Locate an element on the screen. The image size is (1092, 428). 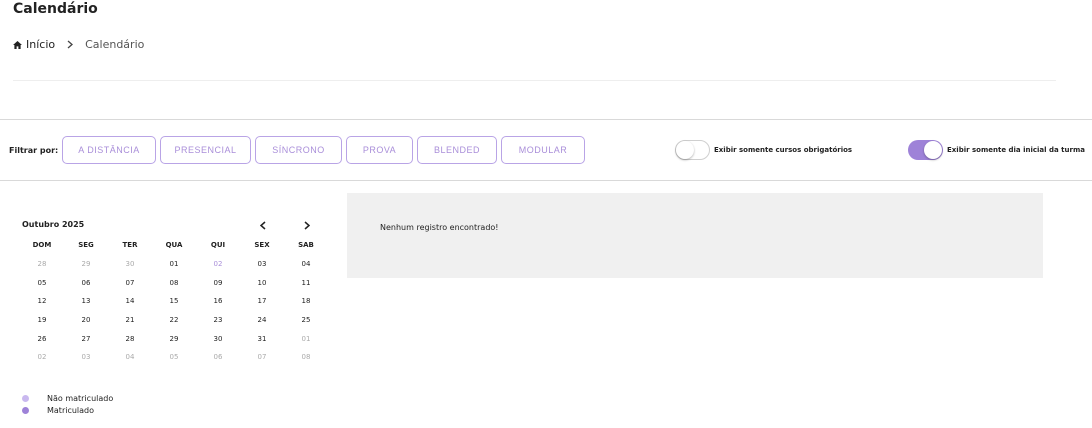
filter-chip-modular: MODULAR is located at coordinates (543, 150).